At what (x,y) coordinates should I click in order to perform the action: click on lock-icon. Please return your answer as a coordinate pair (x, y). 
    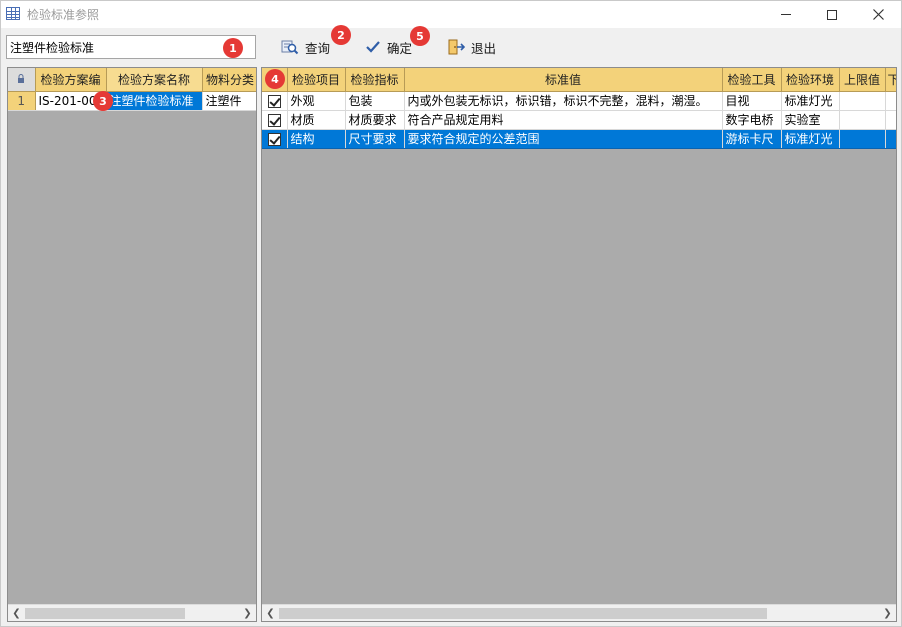
    Looking at the image, I should click on (21, 79).